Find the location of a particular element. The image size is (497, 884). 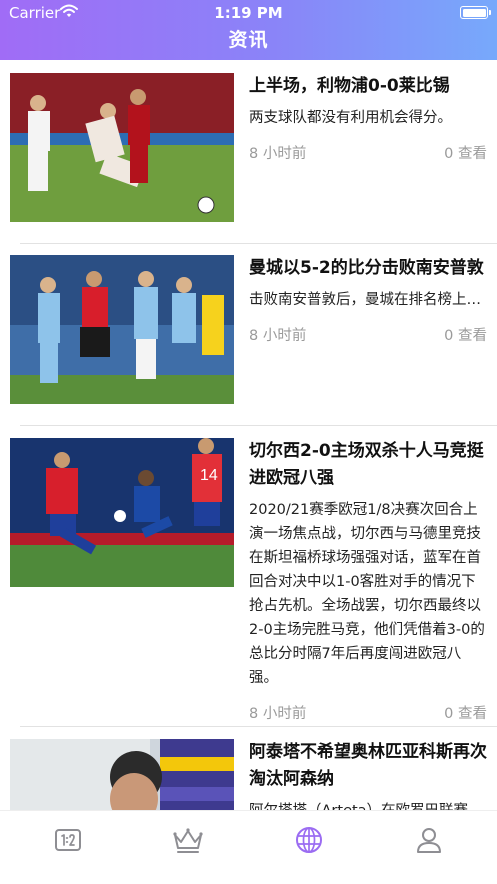

news-info: 阿泰塔不希望奥林匹亚科斯再次淘汰阿森纳 阿尔塔塔（Arteta）在欧罗巴联赛 is located at coordinates (368, 774).